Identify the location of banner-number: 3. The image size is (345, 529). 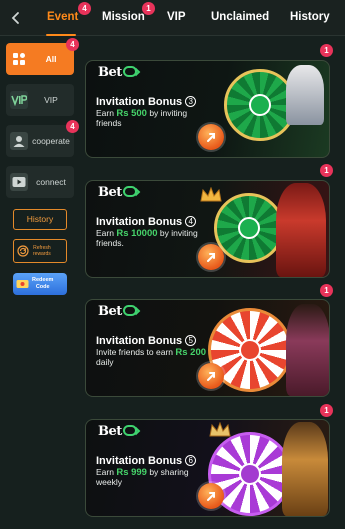
(191, 101).